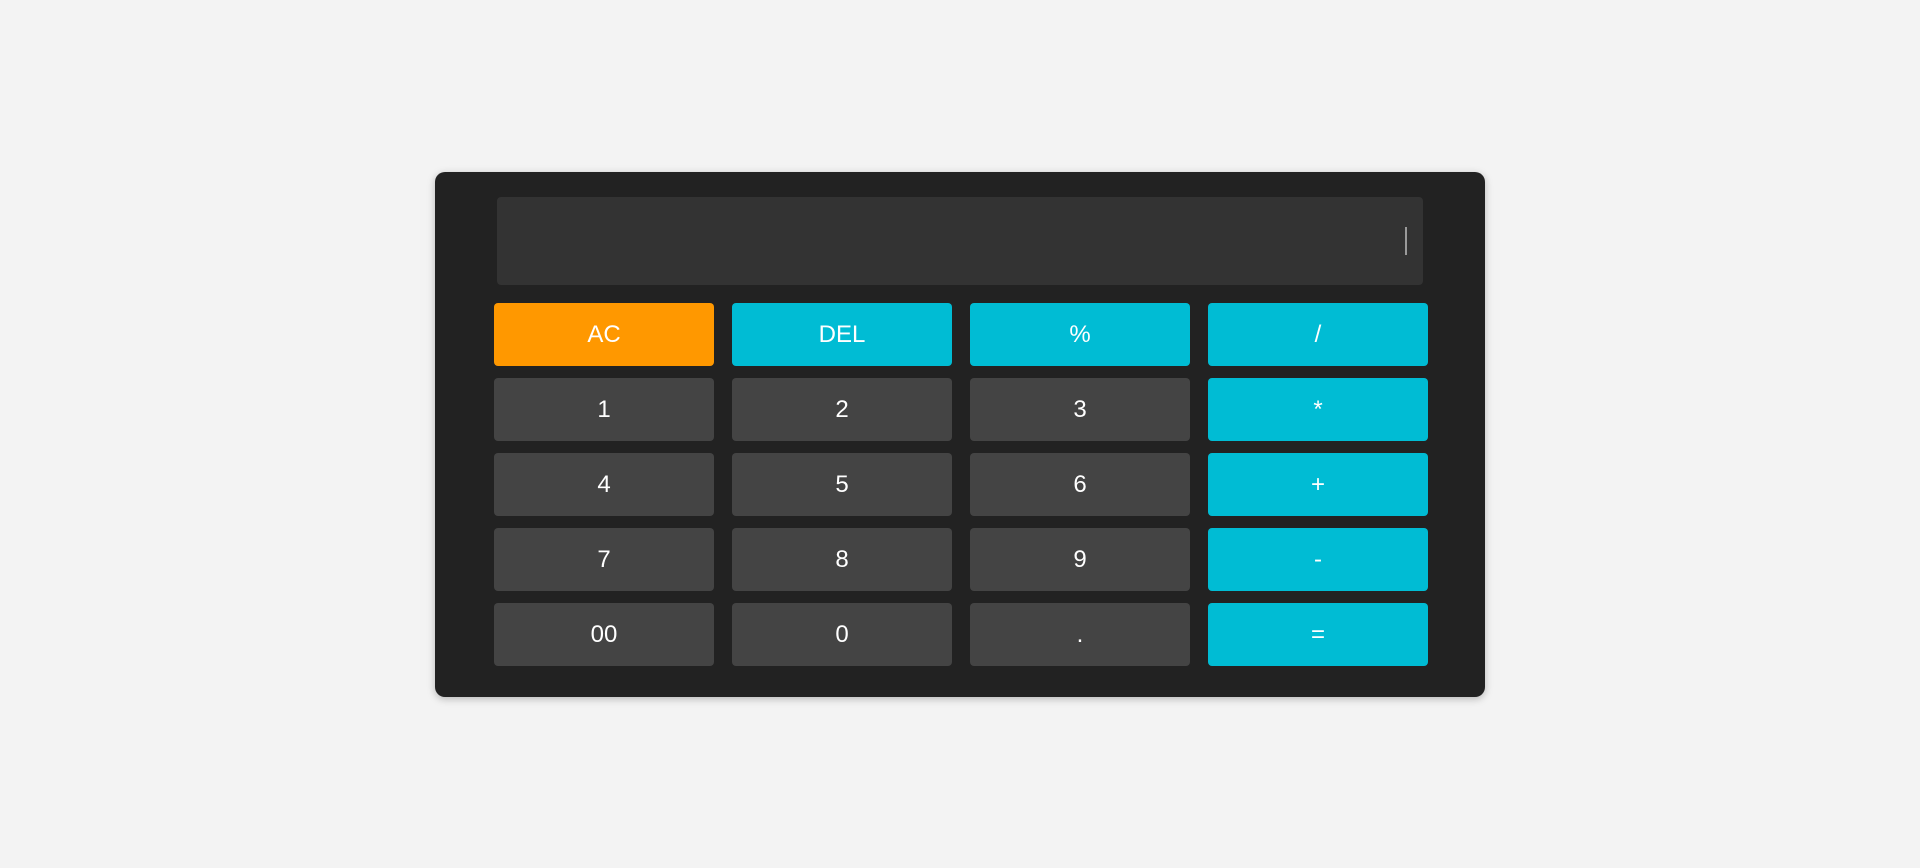 This screenshot has width=1920, height=868. I want to click on digit-2-button: 2, so click(842, 409).